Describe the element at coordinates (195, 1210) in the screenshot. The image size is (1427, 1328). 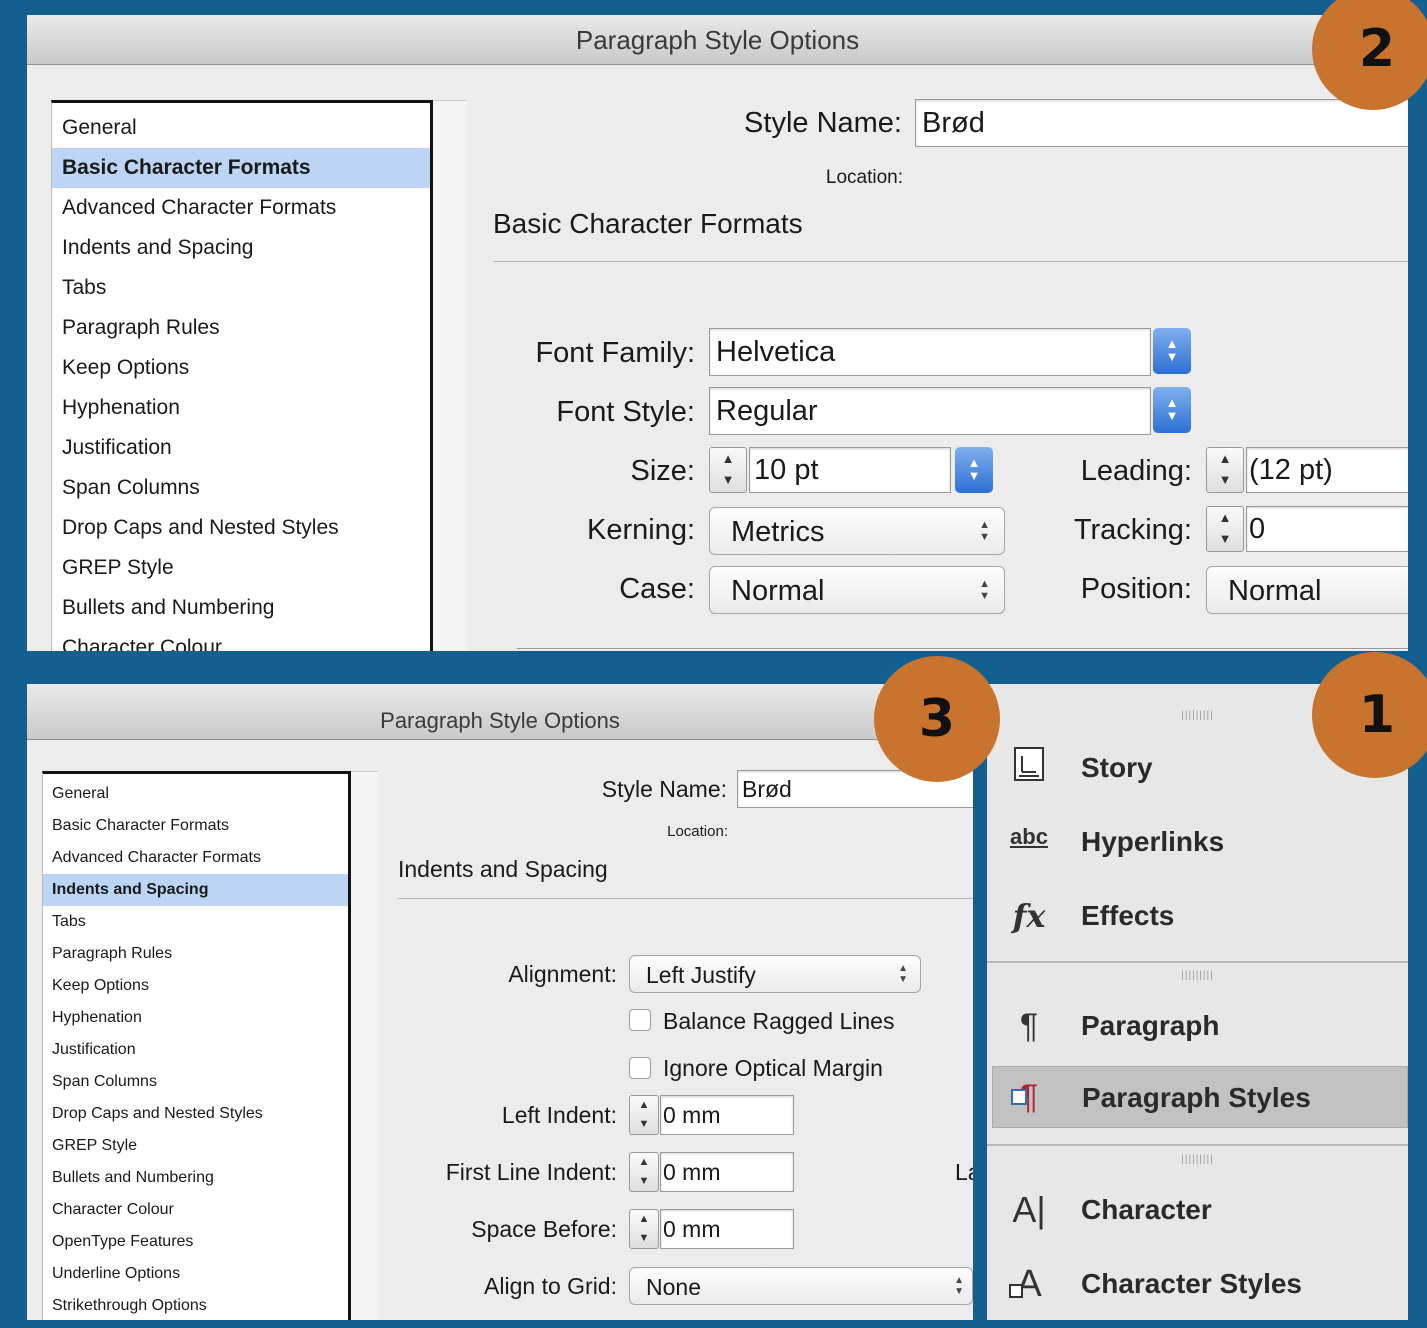
I see `bottom-cat-character-colour: Character Colour` at that location.